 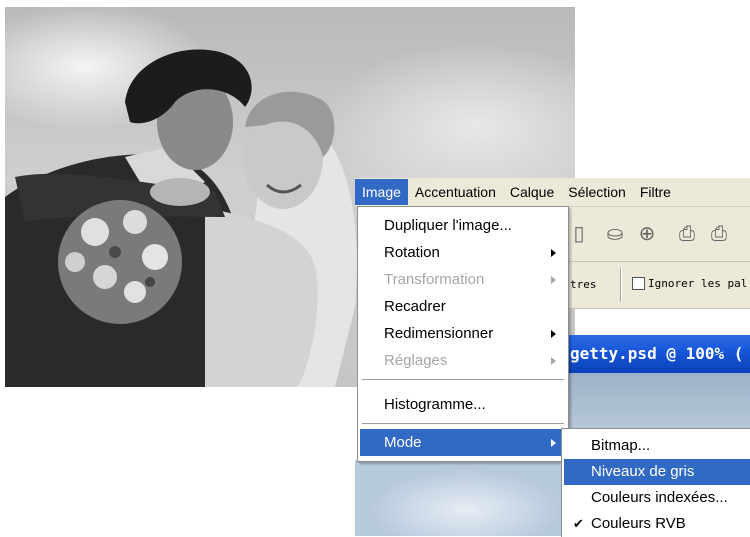 I want to click on printer2-icon: ⎙, so click(x=719, y=234).